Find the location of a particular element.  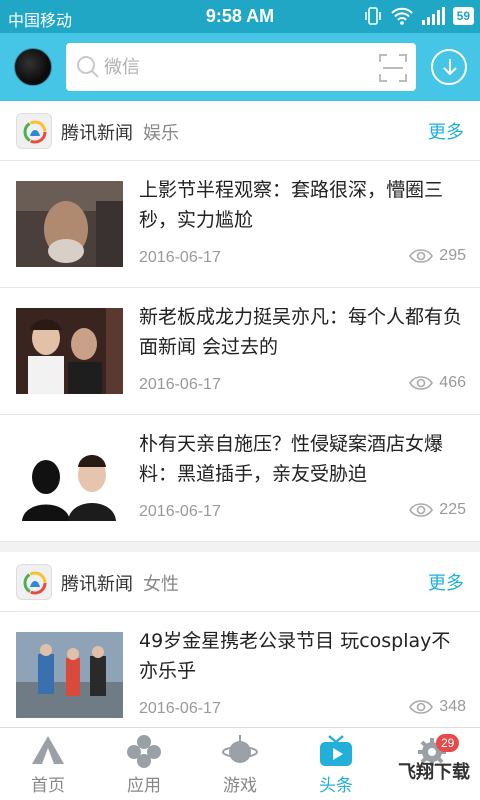

nav-item-games: 游戏 is located at coordinates (240, 764).